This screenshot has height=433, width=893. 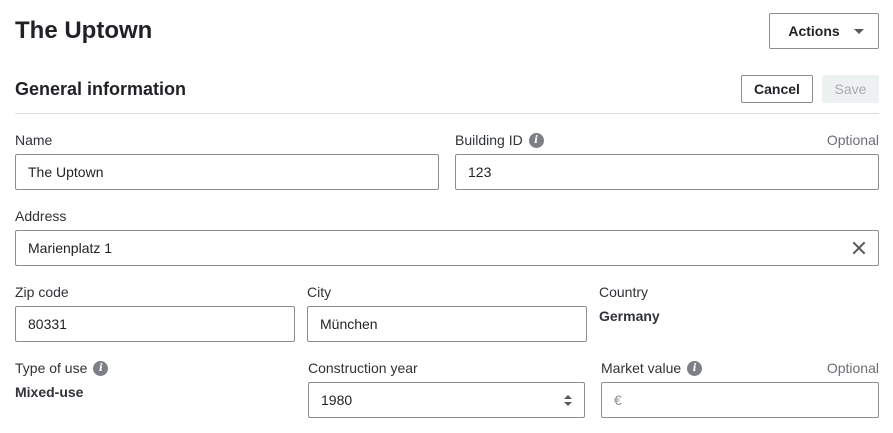 What do you see at coordinates (34, 140) in the screenshot?
I see `name-label: Name` at bounding box center [34, 140].